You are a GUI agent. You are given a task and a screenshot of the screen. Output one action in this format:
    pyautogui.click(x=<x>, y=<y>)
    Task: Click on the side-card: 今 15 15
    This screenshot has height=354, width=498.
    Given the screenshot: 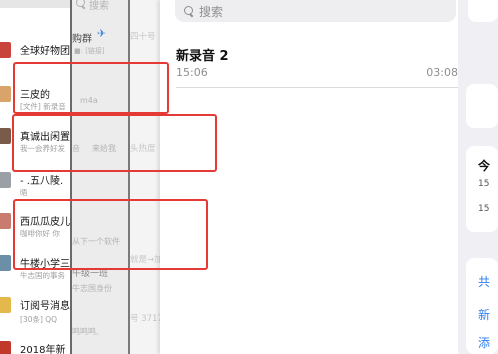 What is the action you would take?
    pyautogui.click(x=482, y=189)
    